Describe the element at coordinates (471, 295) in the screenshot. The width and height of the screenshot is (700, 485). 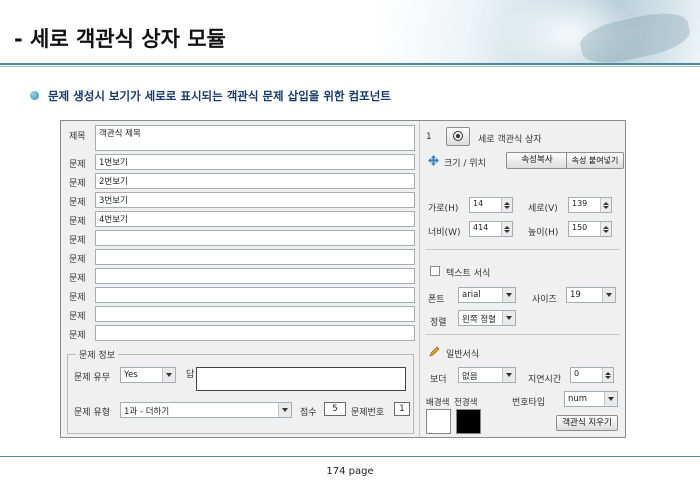
I see `font-value: arial` at that location.